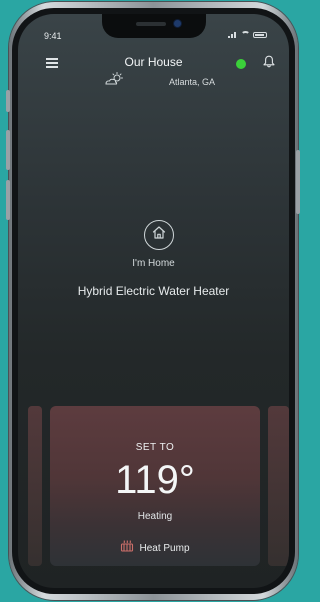 The image size is (320, 602). What do you see at coordinates (35, 486) in the screenshot?
I see `previous-card-peek` at bounding box center [35, 486].